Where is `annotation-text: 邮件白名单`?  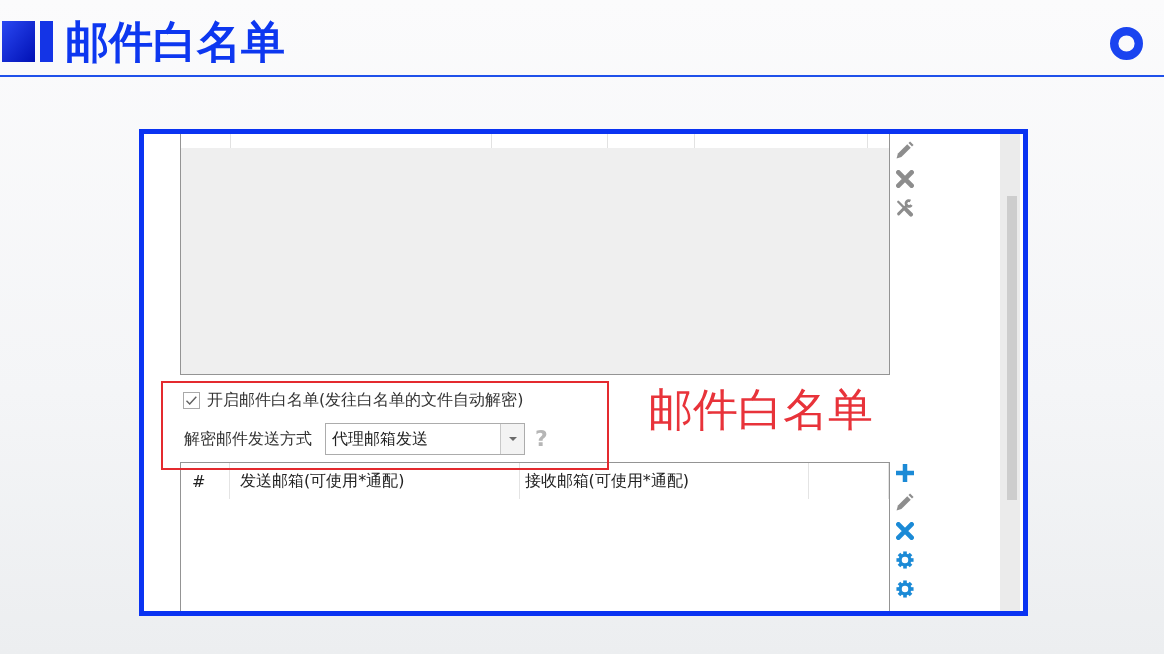 annotation-text: 邮件白名单 is located at coordinates (760, 410).